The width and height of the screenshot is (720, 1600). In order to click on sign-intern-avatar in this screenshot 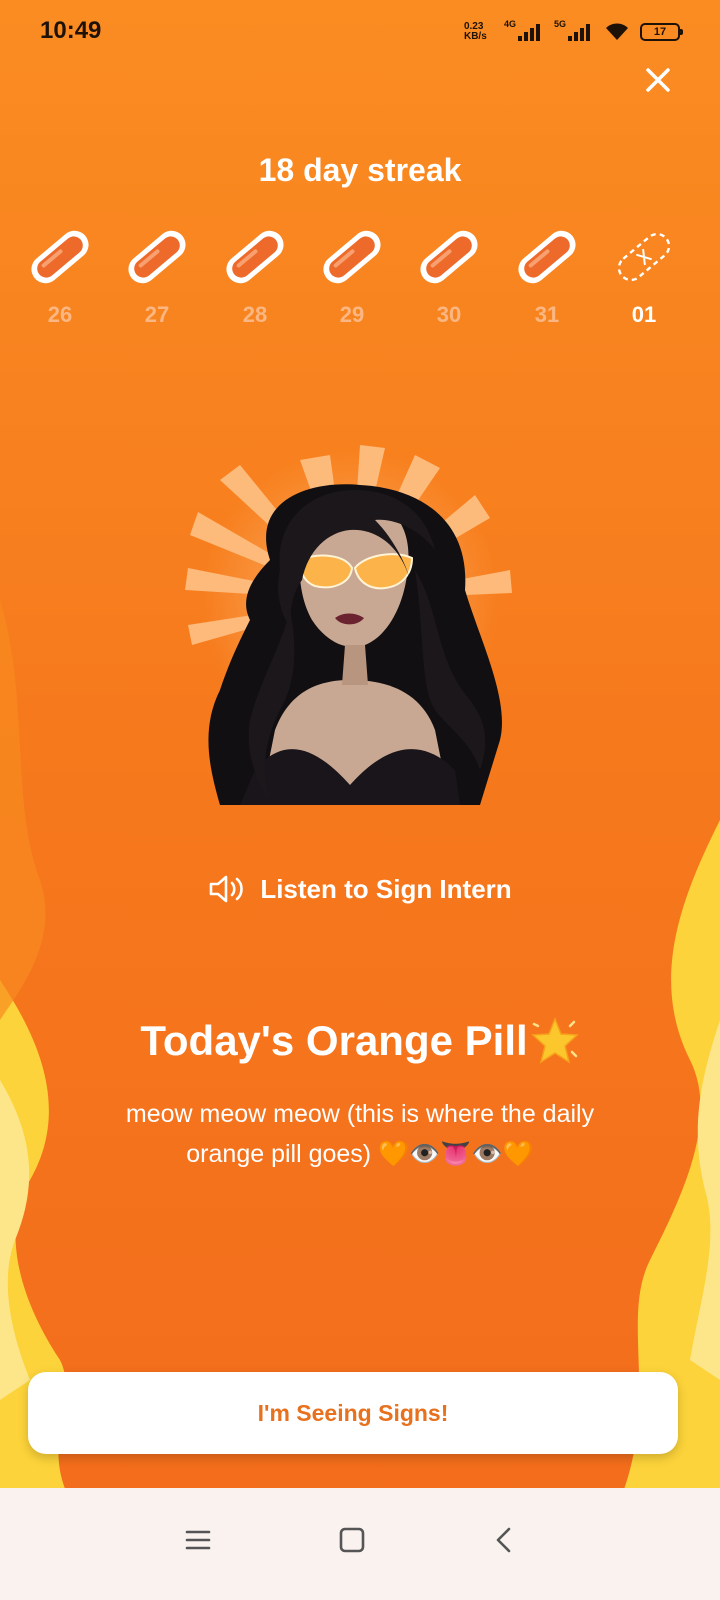, I will do `click(360, 630)`.